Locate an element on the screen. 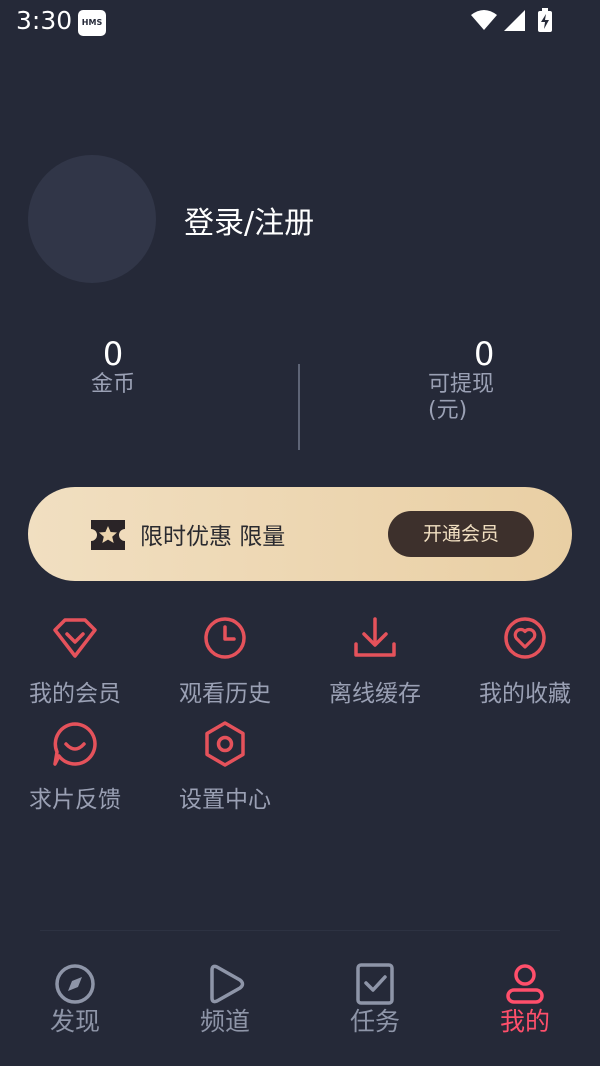 Image resolution: width=600 pixels, height=1066 pixels. menu-label: 我的收藏 is located at coordinates (525, 694).